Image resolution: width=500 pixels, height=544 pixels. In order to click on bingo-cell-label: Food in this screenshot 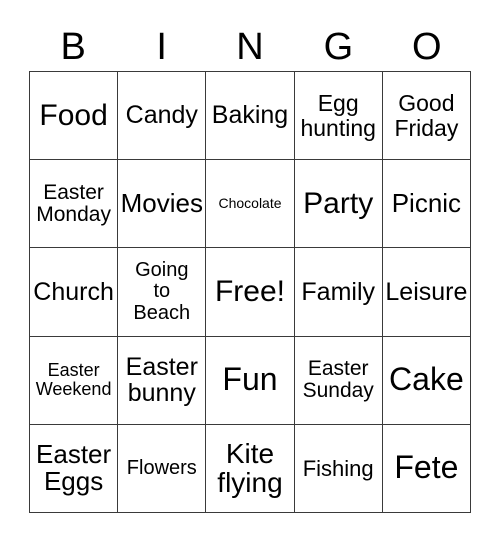, I will do `click(73, 115)`.